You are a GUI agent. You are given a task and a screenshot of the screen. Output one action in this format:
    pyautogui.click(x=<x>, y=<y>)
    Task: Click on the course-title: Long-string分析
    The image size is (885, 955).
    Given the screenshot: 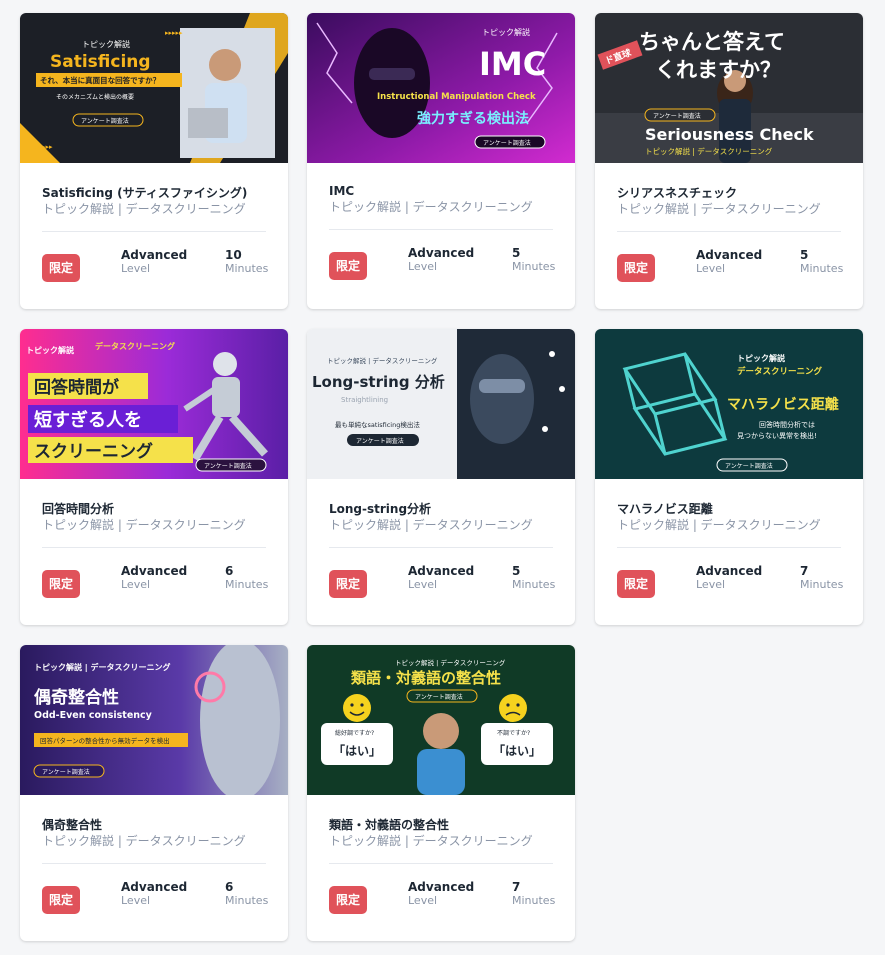 What is the action you would take?
    pyautogui.click(x=441, y=509)
    